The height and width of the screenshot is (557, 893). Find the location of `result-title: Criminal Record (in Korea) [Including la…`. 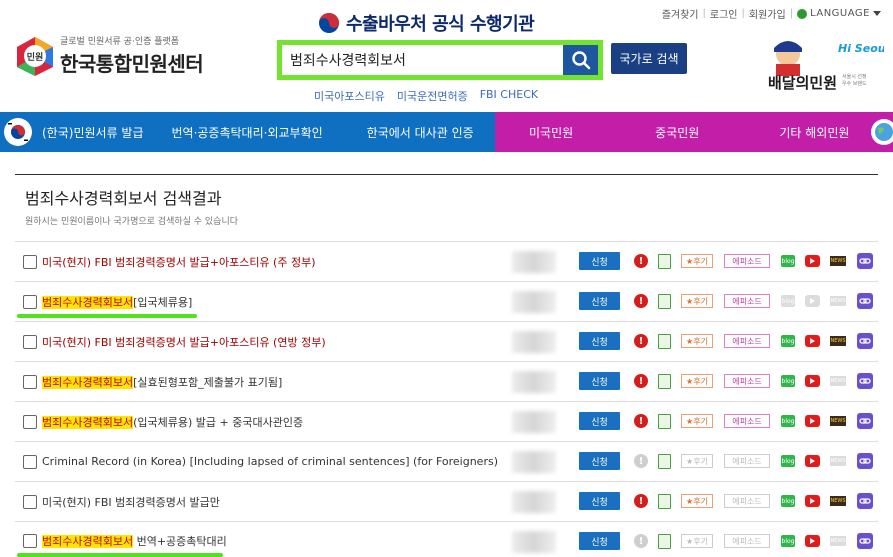

result-title: Criminal Record (in Korea) [Including la… is located at coordinates (270, 461).